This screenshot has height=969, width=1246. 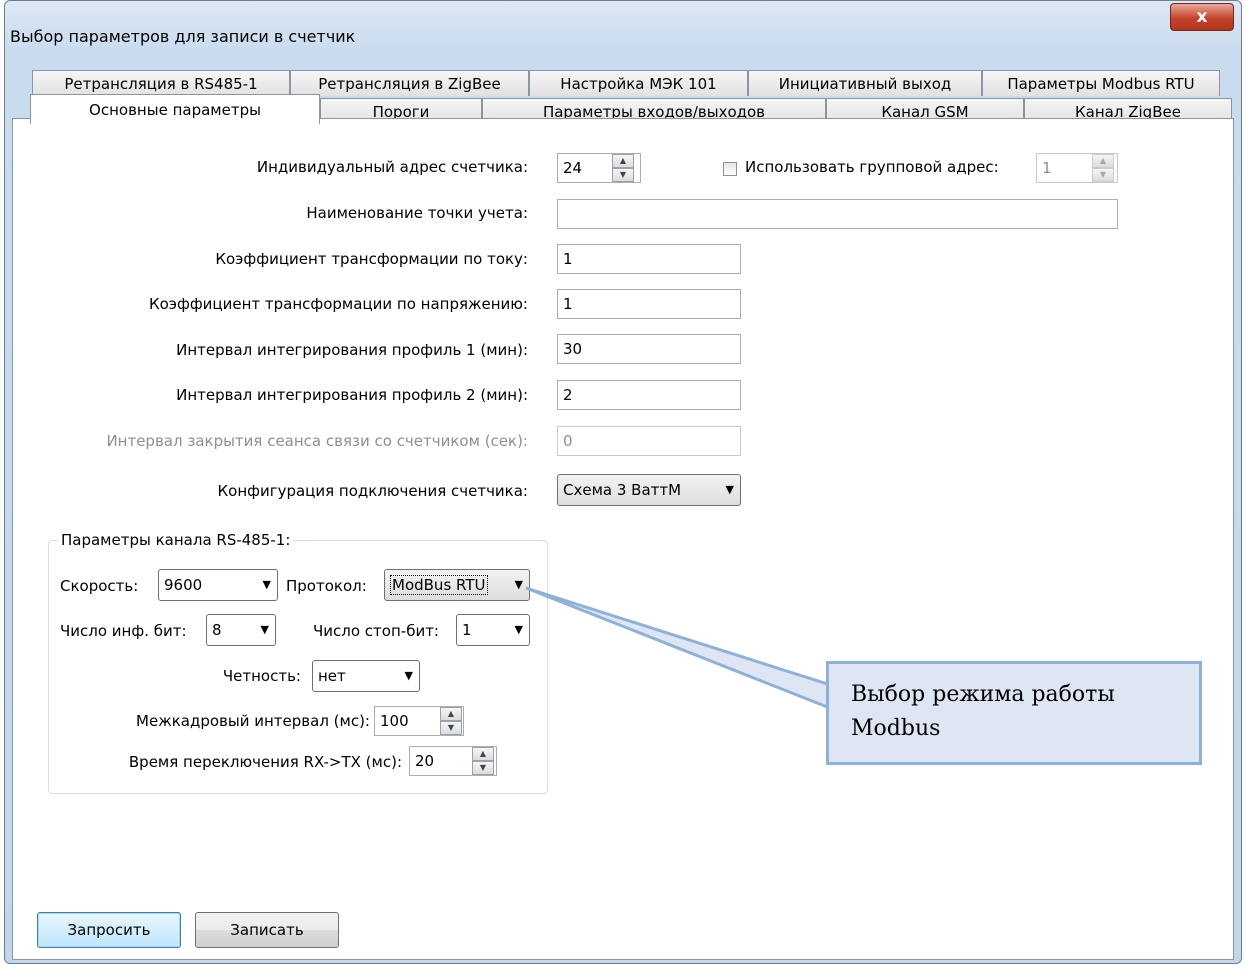 What do you see at coordinates (896, 728) in the screenshot?
I see `callout-line2: Modbus` at bounding box center [896, 728].